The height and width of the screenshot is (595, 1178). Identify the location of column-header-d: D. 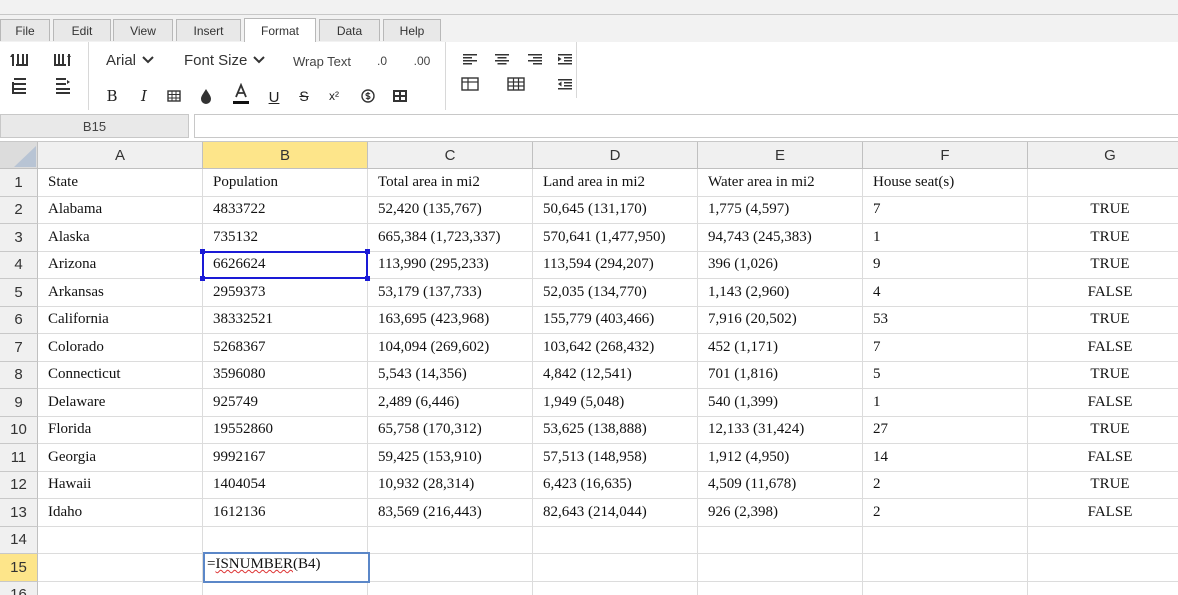
(615, 155).